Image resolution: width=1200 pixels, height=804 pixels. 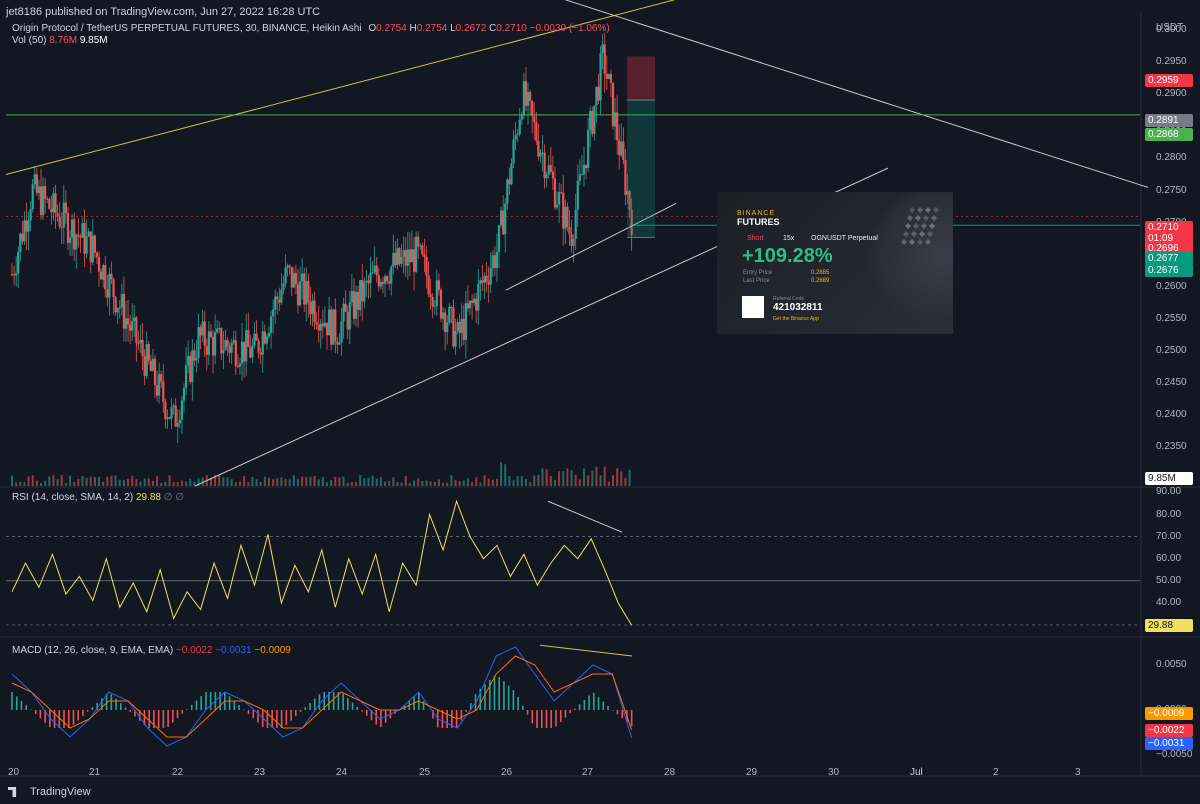 What do you see at coordinates (511, 28) in the screenshot?
I see `c-value: 0.2710` at bounding box center [511, 28].